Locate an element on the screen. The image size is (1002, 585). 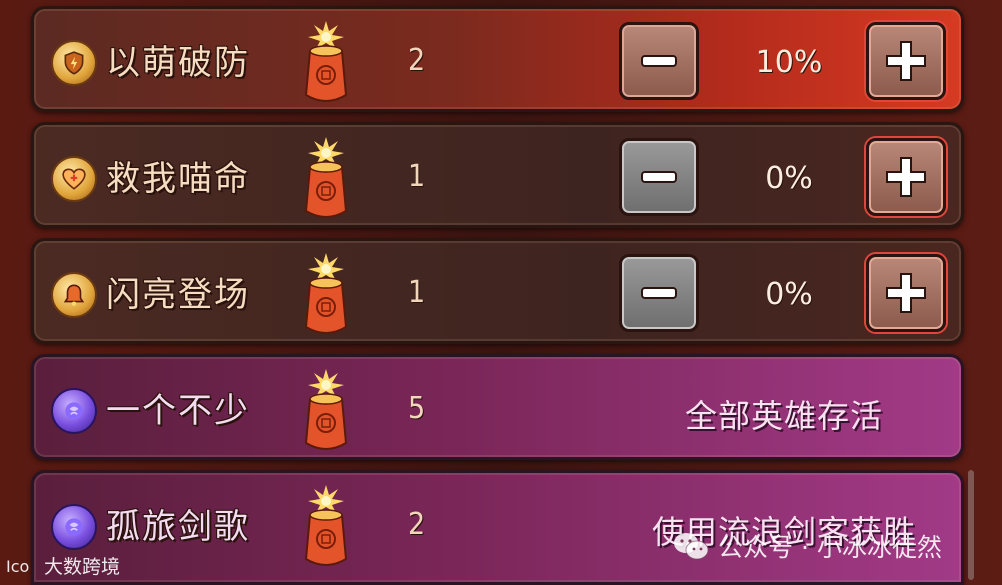
bonus-percent: 10% is located at coordinates (789, 62).